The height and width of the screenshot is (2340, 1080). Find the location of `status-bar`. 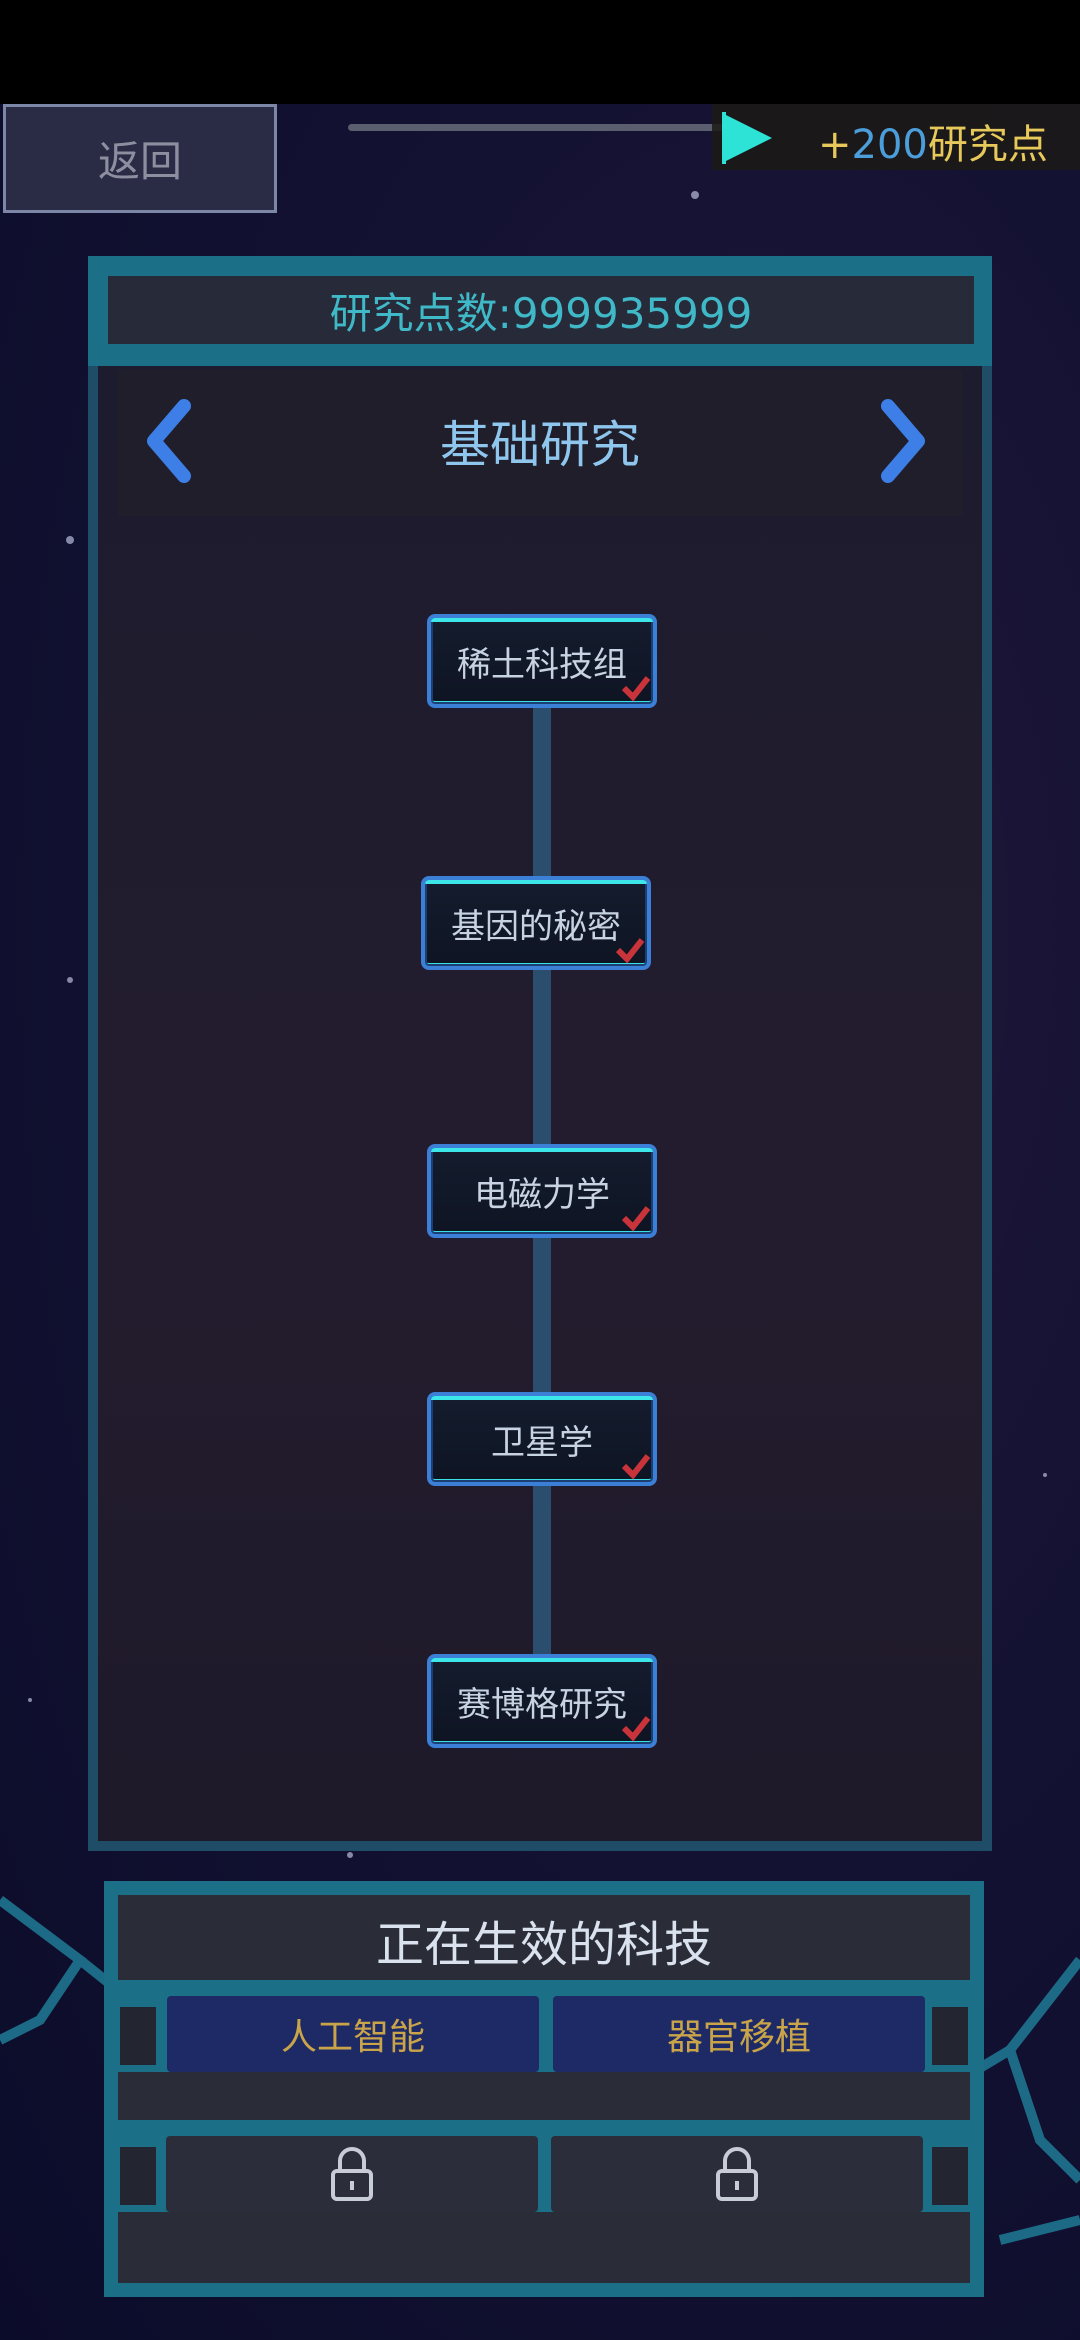

status-bar is located at coordinates (540, 52).